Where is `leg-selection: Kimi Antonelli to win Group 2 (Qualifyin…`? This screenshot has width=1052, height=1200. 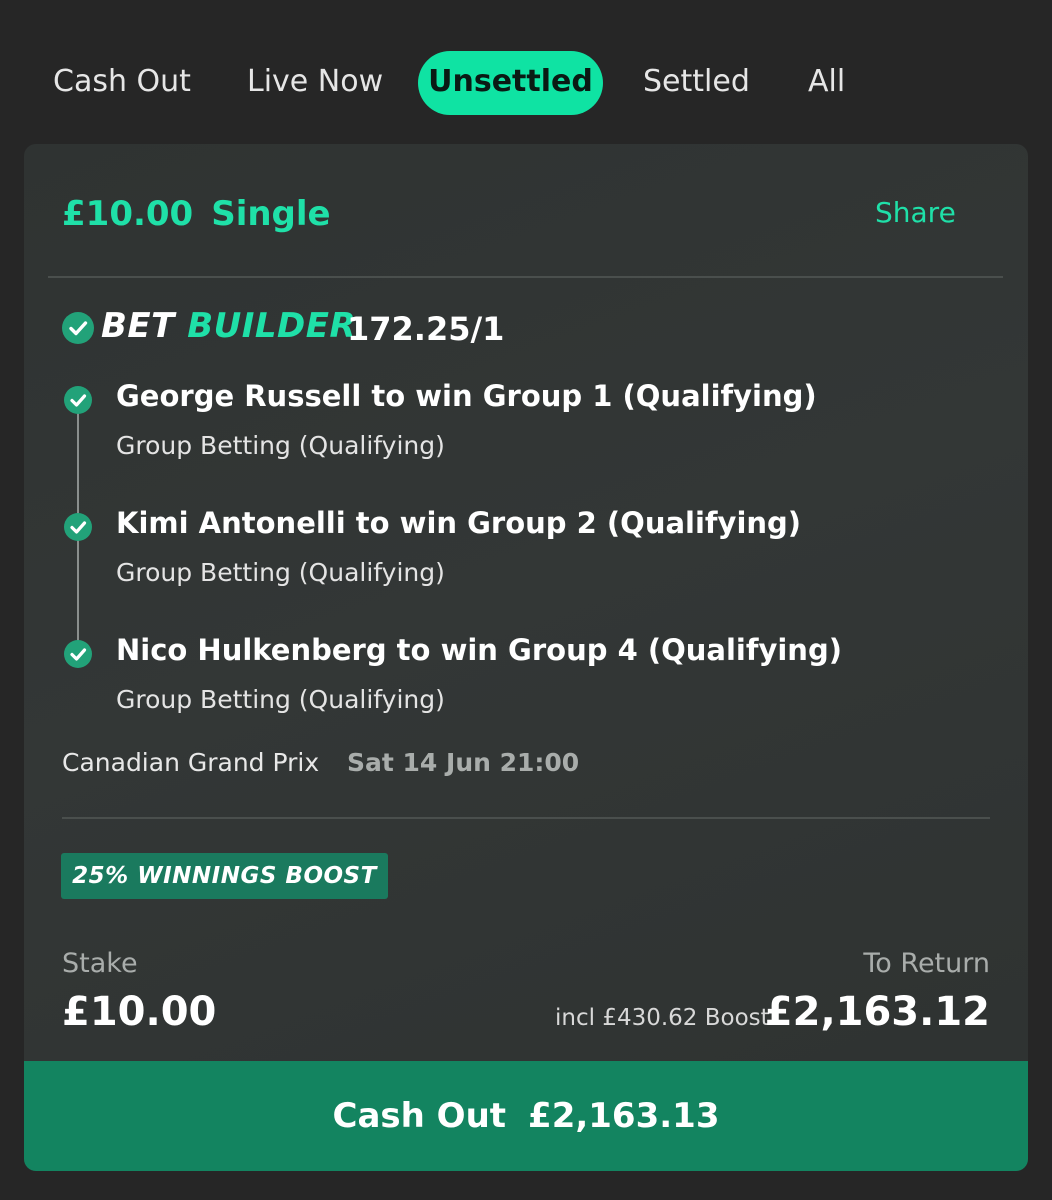 leg-selection: Kimi Antonelli to win Group 2 (Qualifyin… is located at coordinates (459, 523).